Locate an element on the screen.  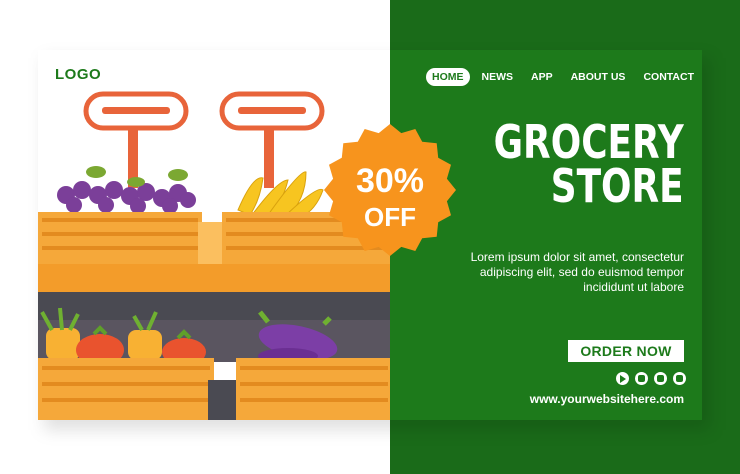
shelf-top is located at coordinates (214, 278).